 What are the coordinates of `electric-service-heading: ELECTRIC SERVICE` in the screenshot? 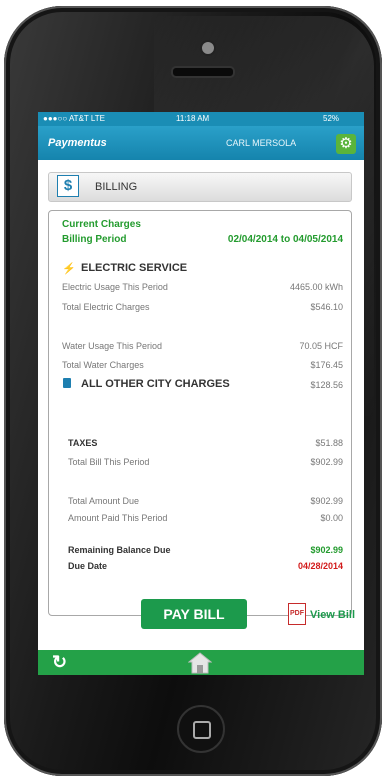 It's located at (134, 268).